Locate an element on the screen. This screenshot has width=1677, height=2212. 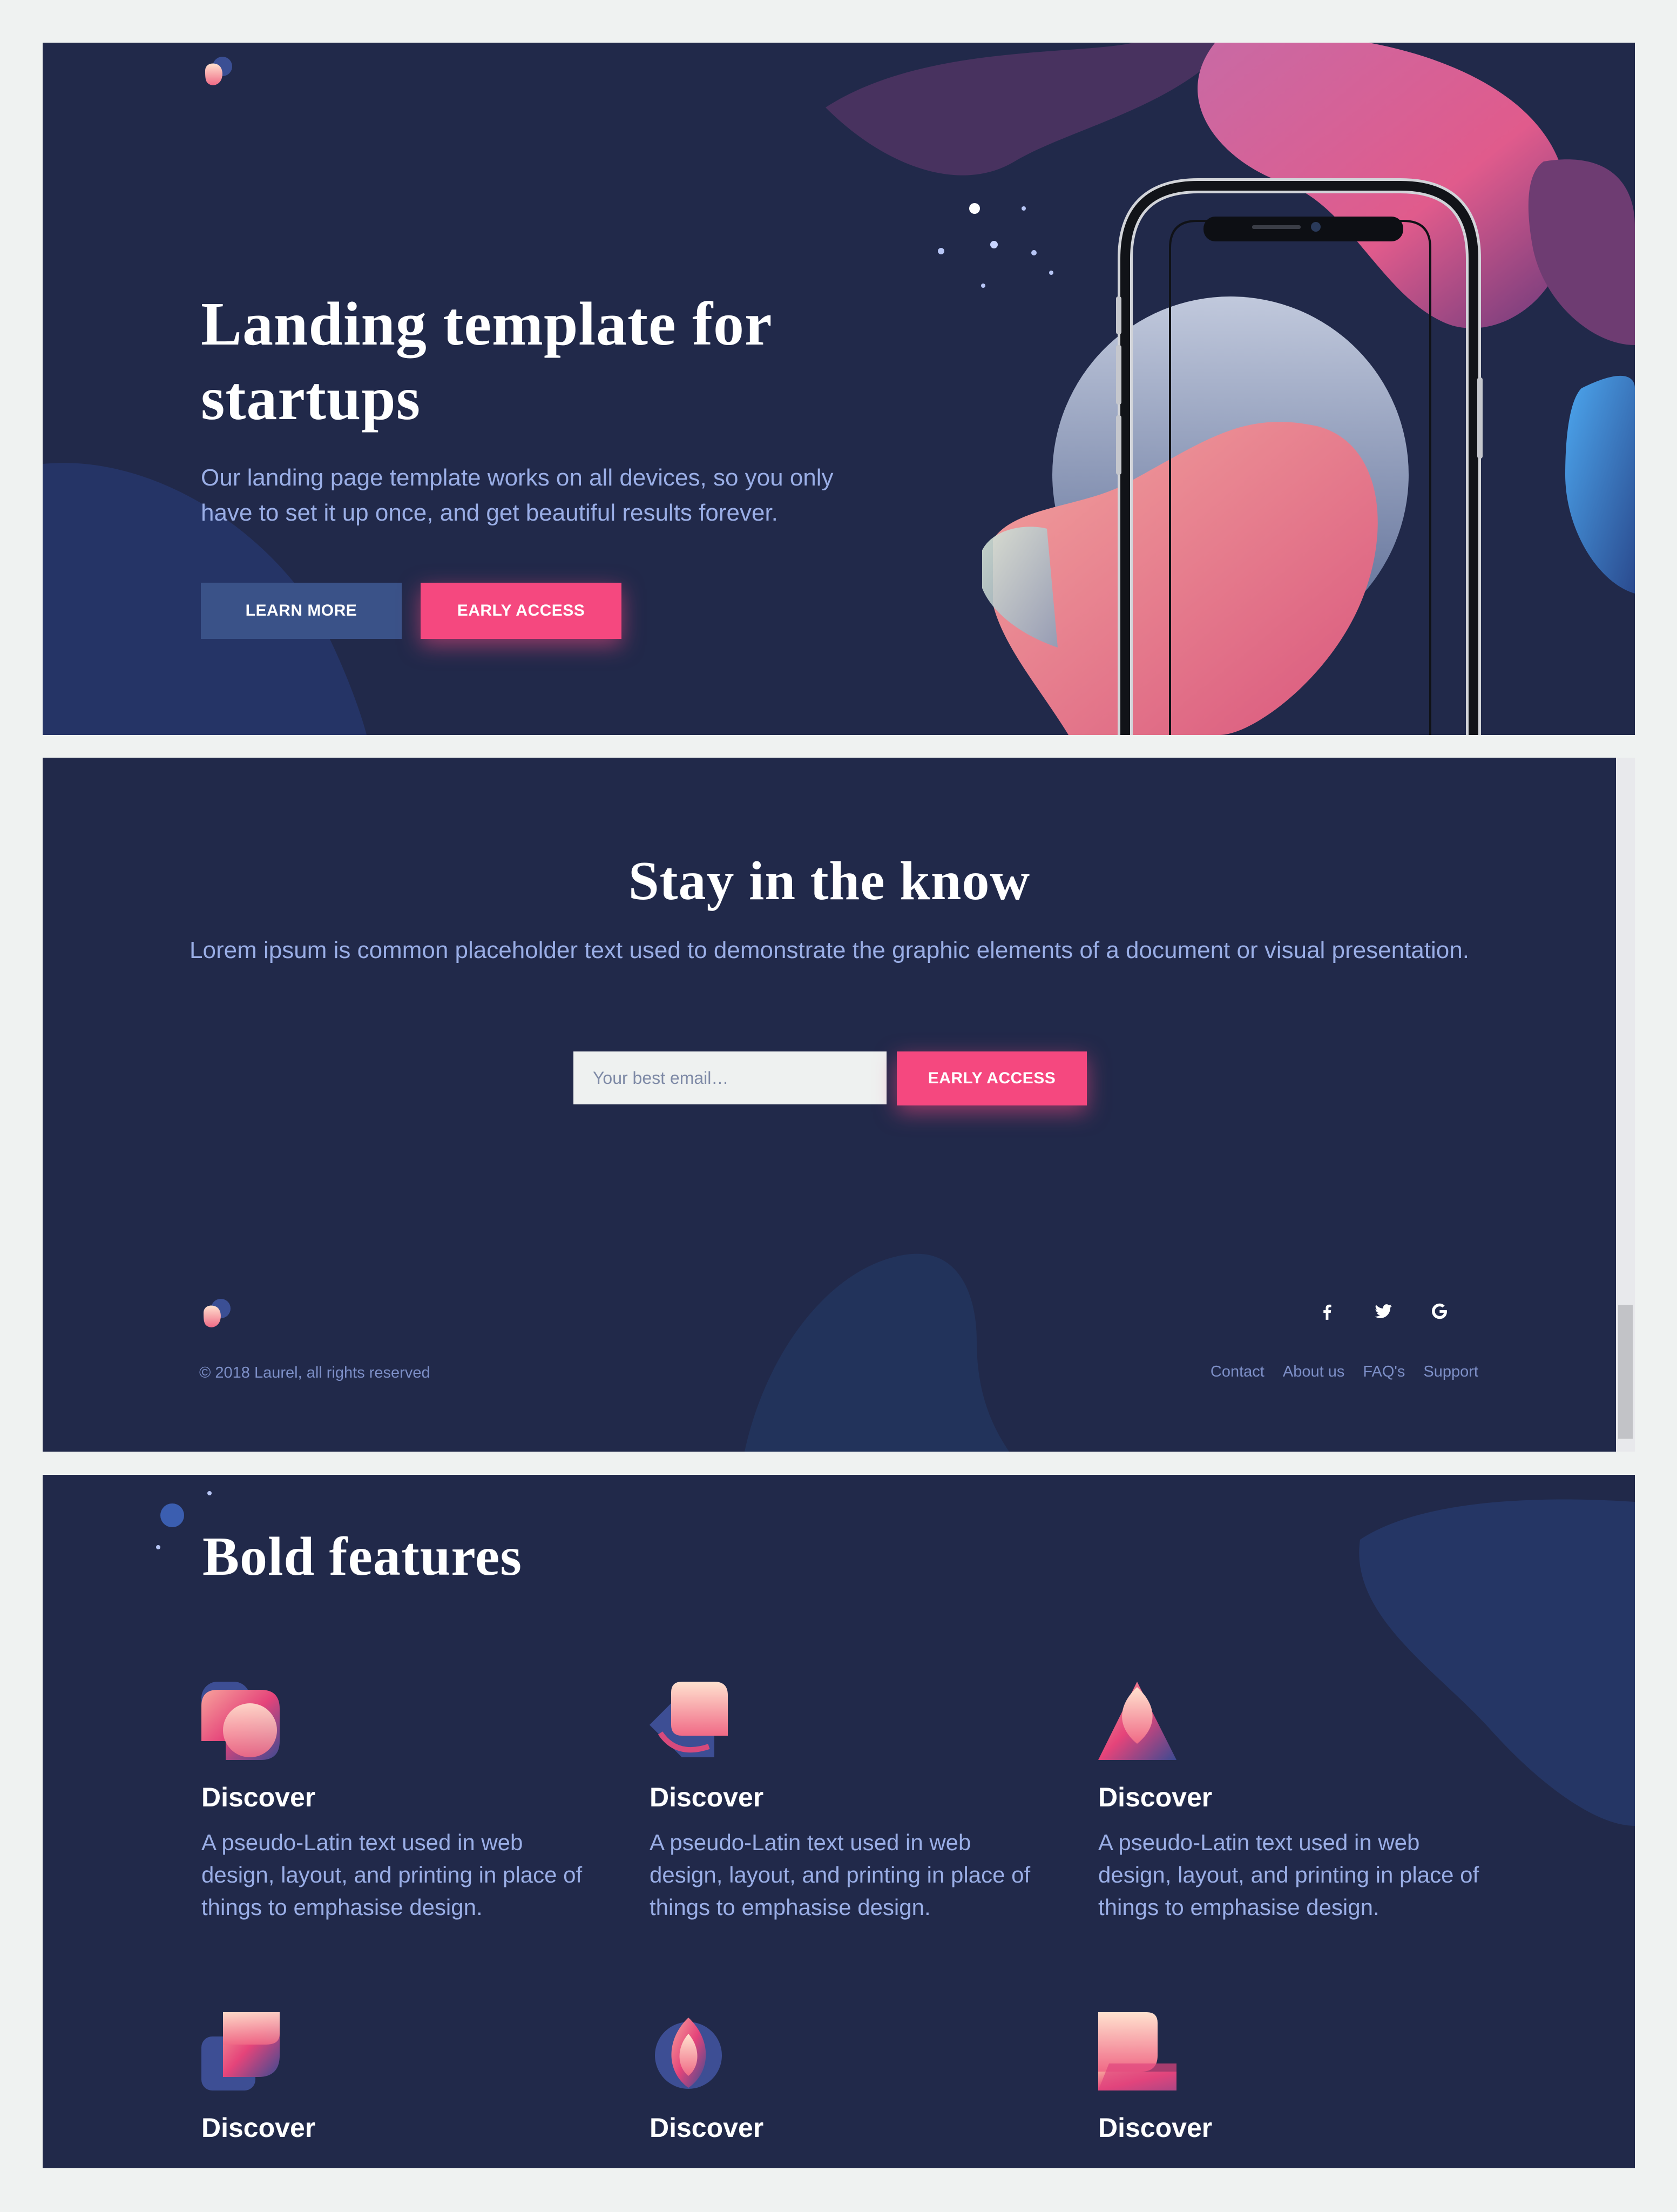
twitter-icon is located at coordinates (1384, 1311).